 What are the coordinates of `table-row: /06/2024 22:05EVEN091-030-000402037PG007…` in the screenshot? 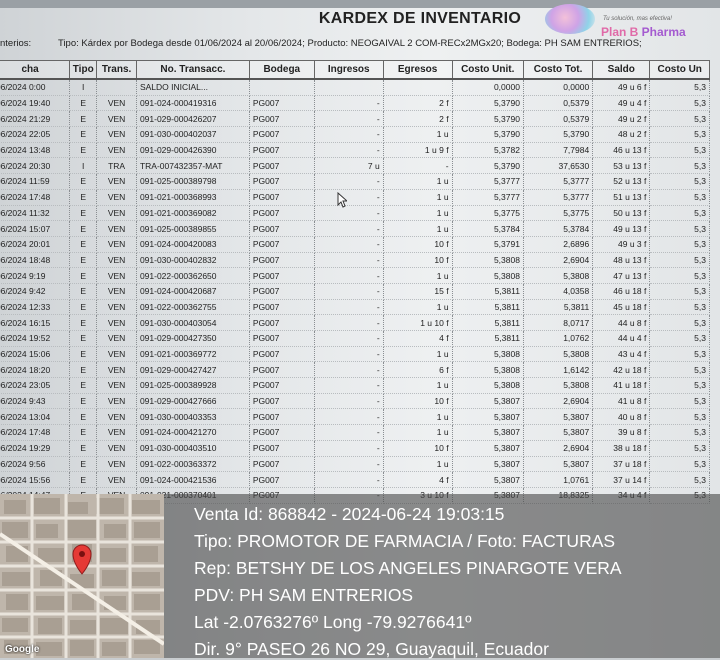 It's located at (355, 134).